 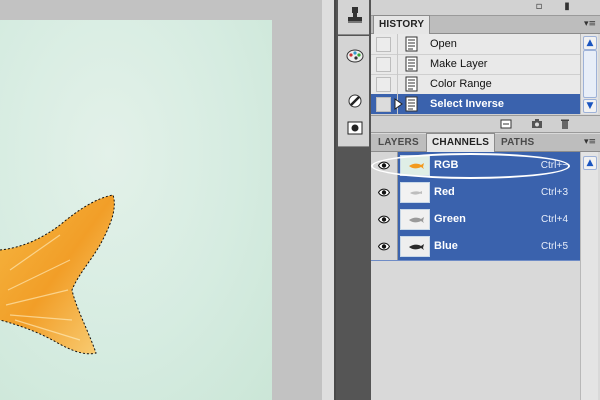 I want to click on history-state-label: Color Range, so click(x=461, y=84).